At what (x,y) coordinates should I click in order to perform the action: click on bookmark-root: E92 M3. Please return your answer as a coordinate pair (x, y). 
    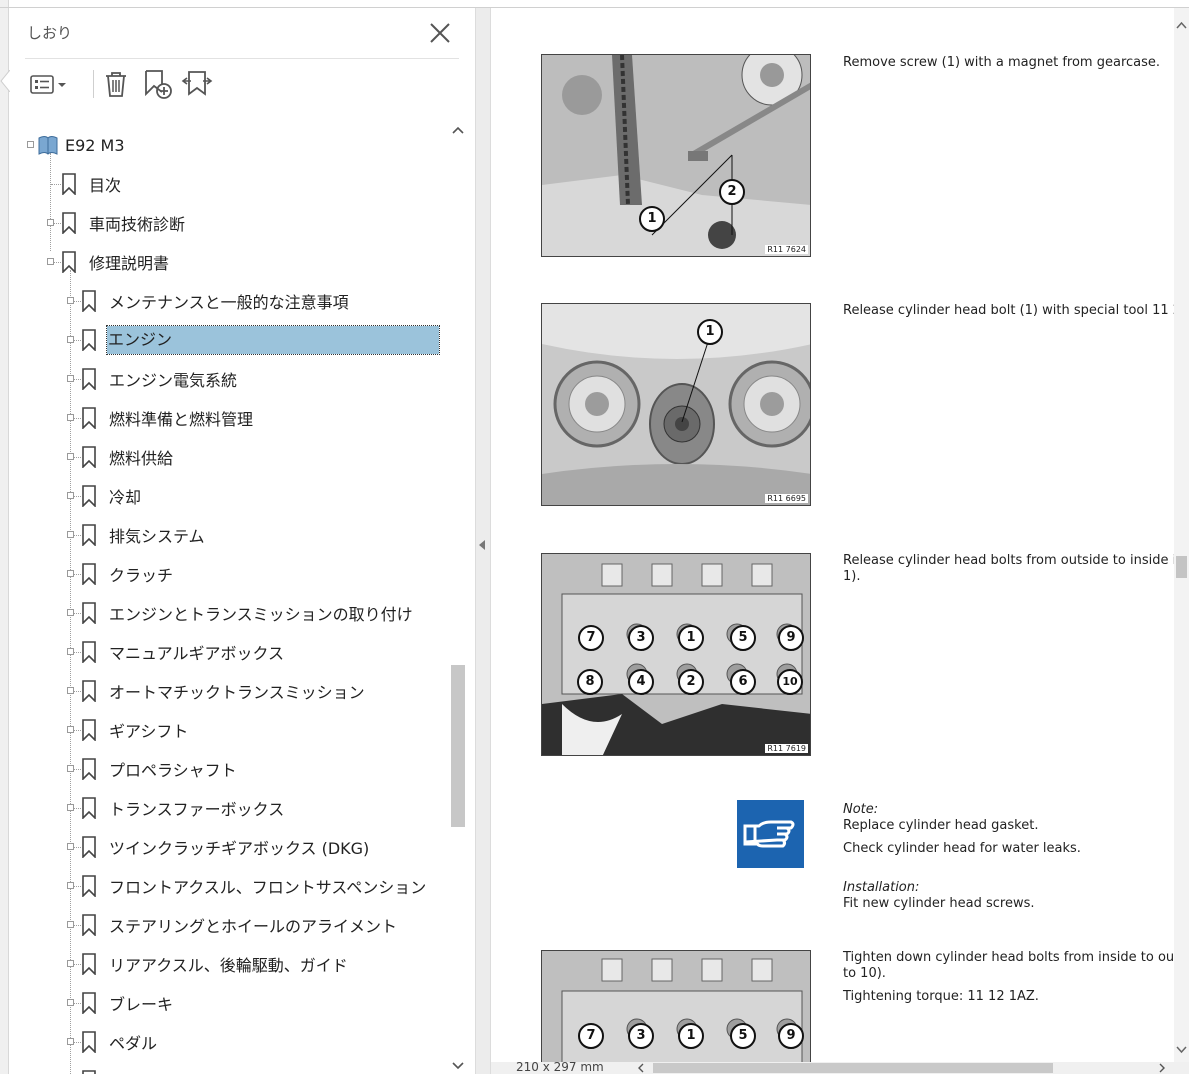
    Looking at the image, I should click on (235, 145).